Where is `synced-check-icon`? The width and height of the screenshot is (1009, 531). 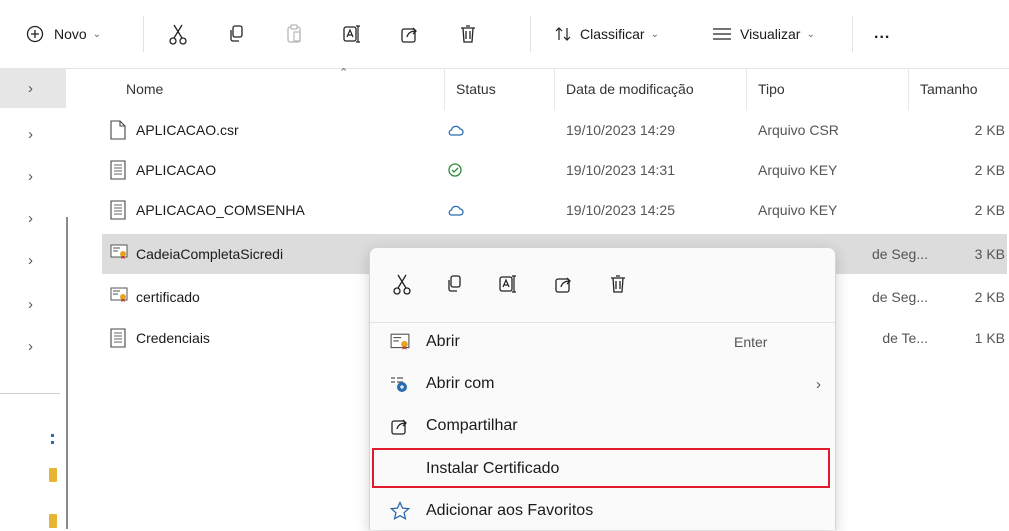 synced-check-icon is located at coordinates (455, 170).